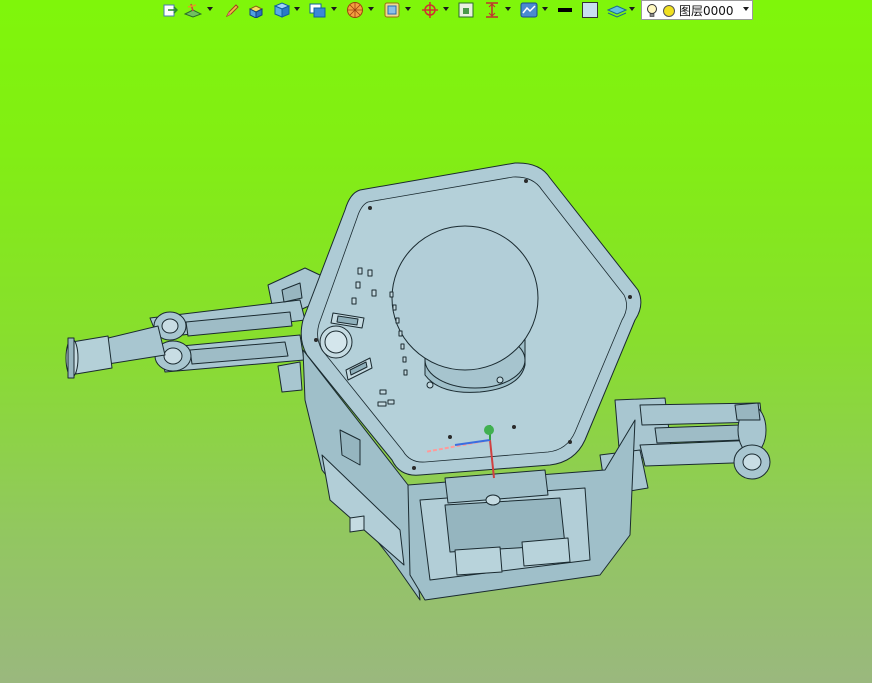  Describe the element at coordinates (232, 10) in the screenshot. I see `pencil-icon` at that location.